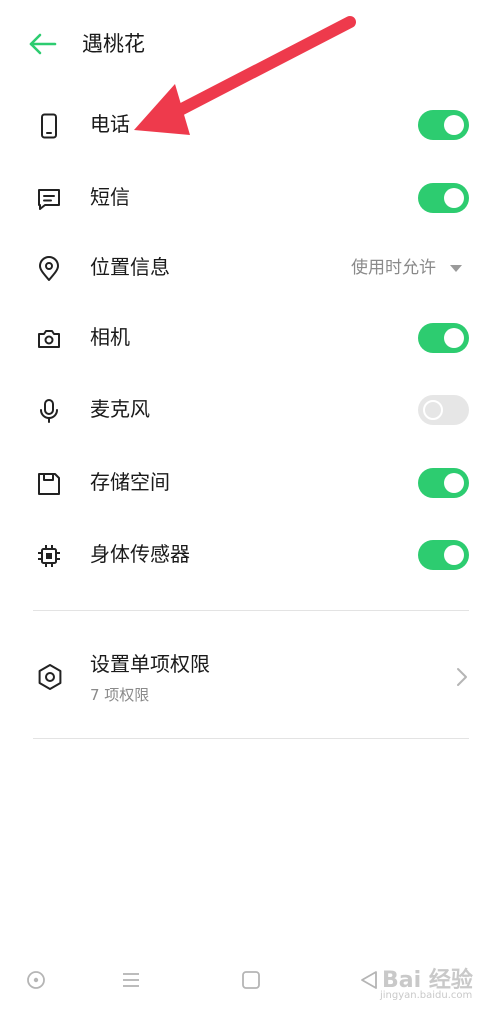  What do you see at coordinates (49, 556) in the screenshot?
I see `sensor-icon` at bounding box center [49, 556].